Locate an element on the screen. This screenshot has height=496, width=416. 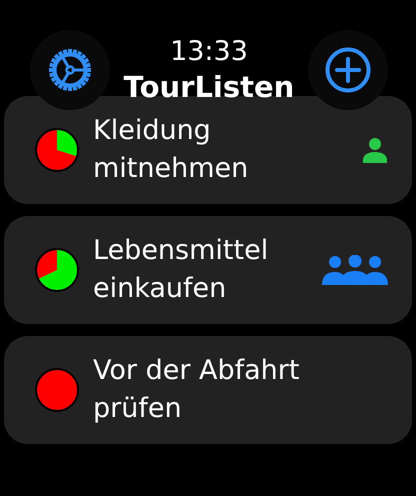
settings-icon is located at coordinates (70, 70).